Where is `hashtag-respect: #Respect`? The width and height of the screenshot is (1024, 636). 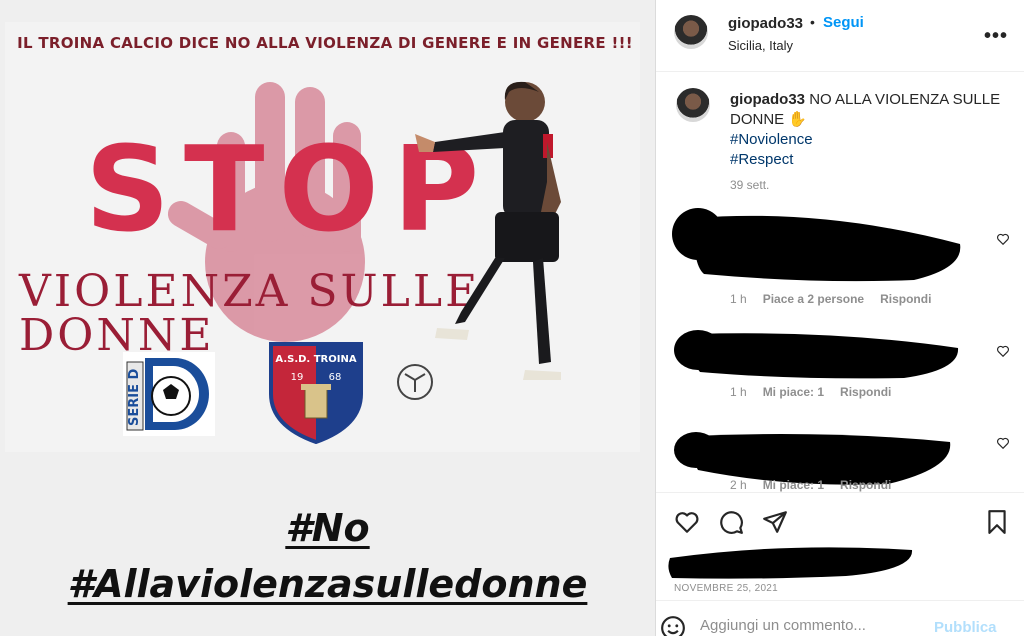 hashtag-respect: #Respect is located at coordinates (867, 160).